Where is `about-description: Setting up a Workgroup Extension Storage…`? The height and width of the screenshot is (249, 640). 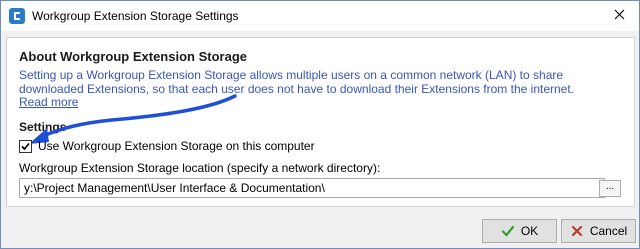 about-description: Setting up a Workgroup Extension Storage… is located at coordinates (297, 82).